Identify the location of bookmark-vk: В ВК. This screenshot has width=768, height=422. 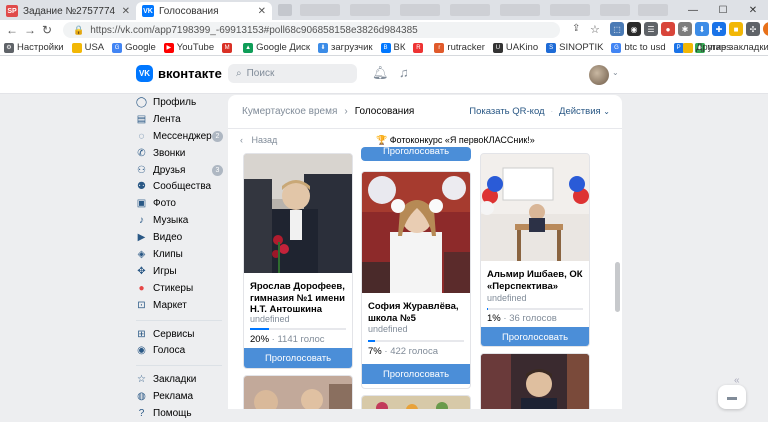
(393, 47).